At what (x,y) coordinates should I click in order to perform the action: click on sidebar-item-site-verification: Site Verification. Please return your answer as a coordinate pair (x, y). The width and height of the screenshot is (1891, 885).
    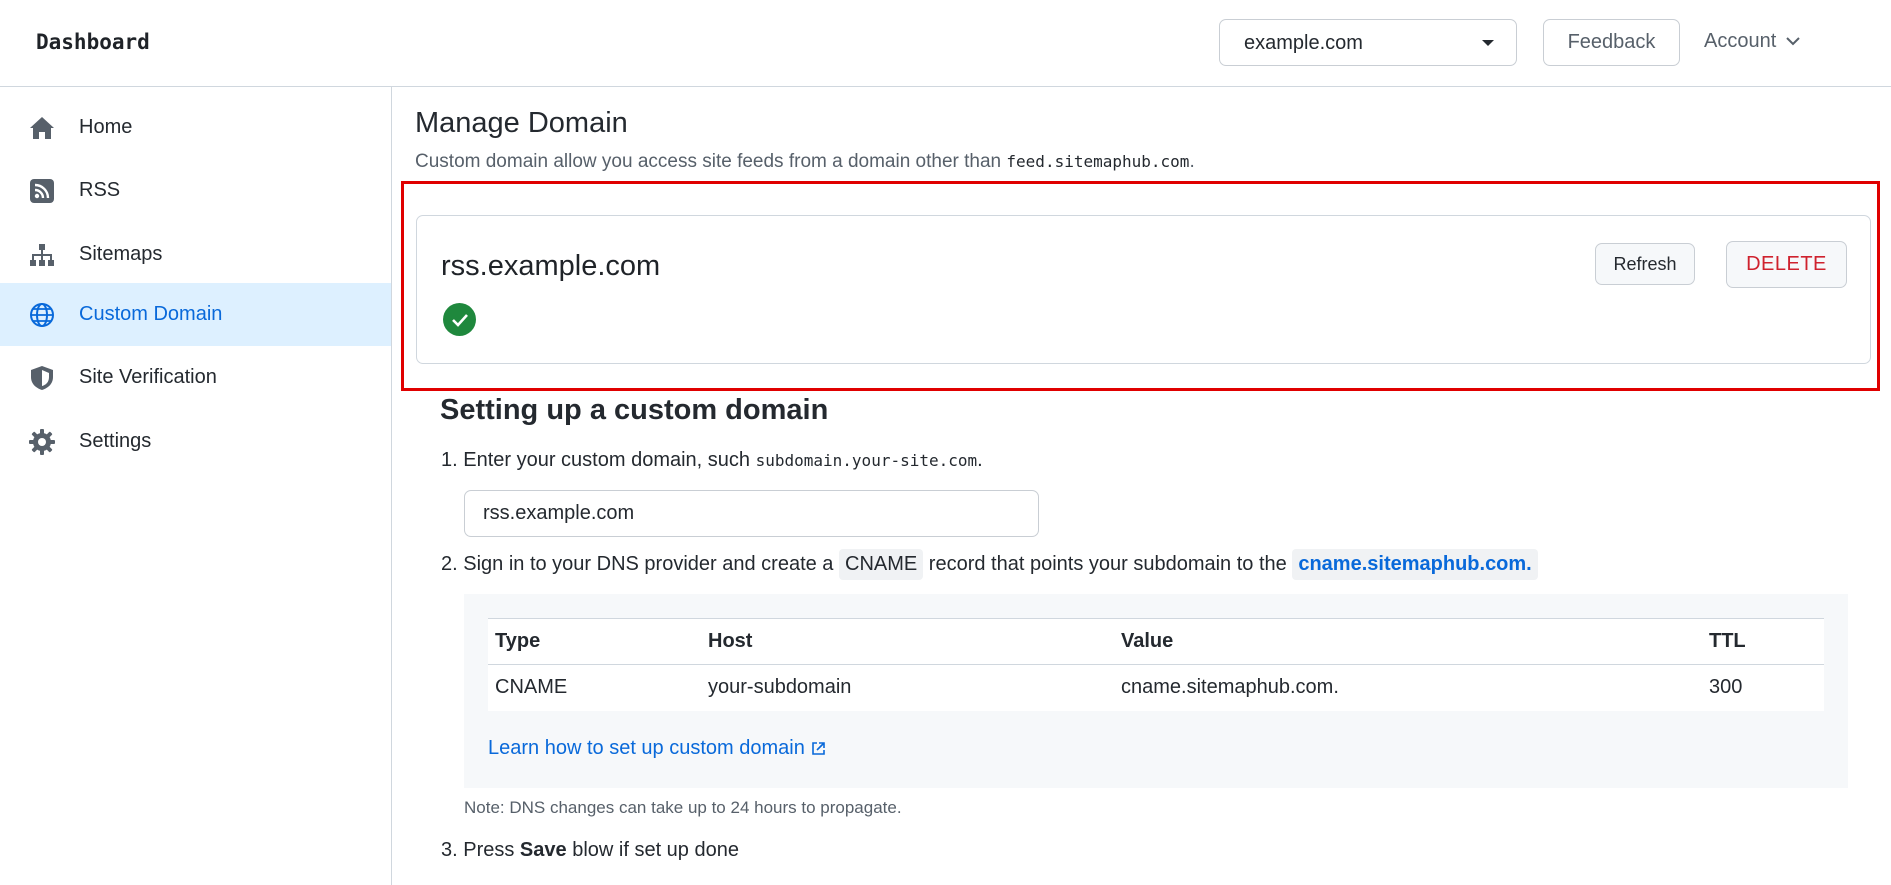
    Looking at the image, I should click on (195, 377).